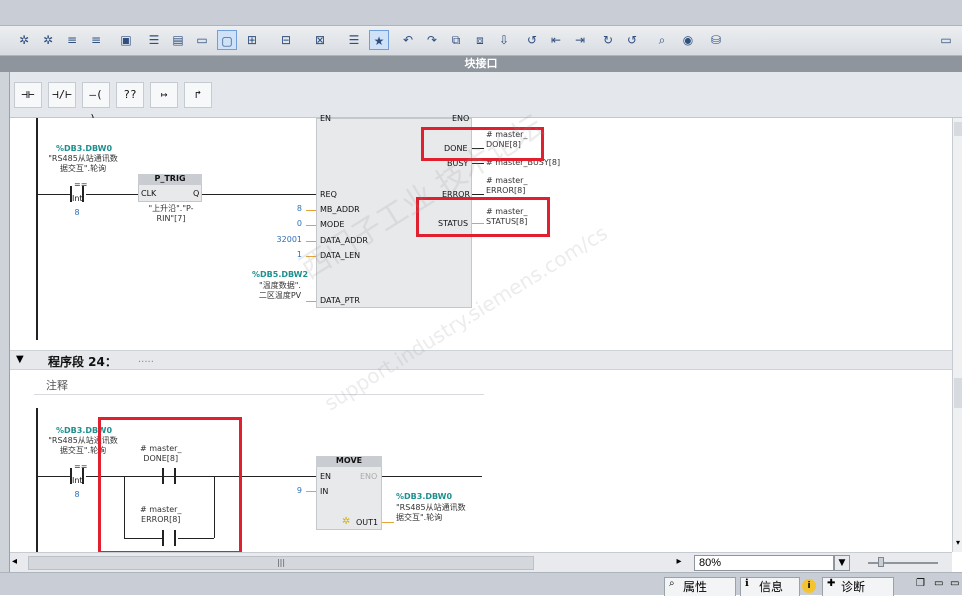 Image resolution: width=962 pixels, height=596 pixels. What do you see at coordinates (227, 40) in the screenshot?
I see `comment-icon: ▢` at bounding box center [227, 40].